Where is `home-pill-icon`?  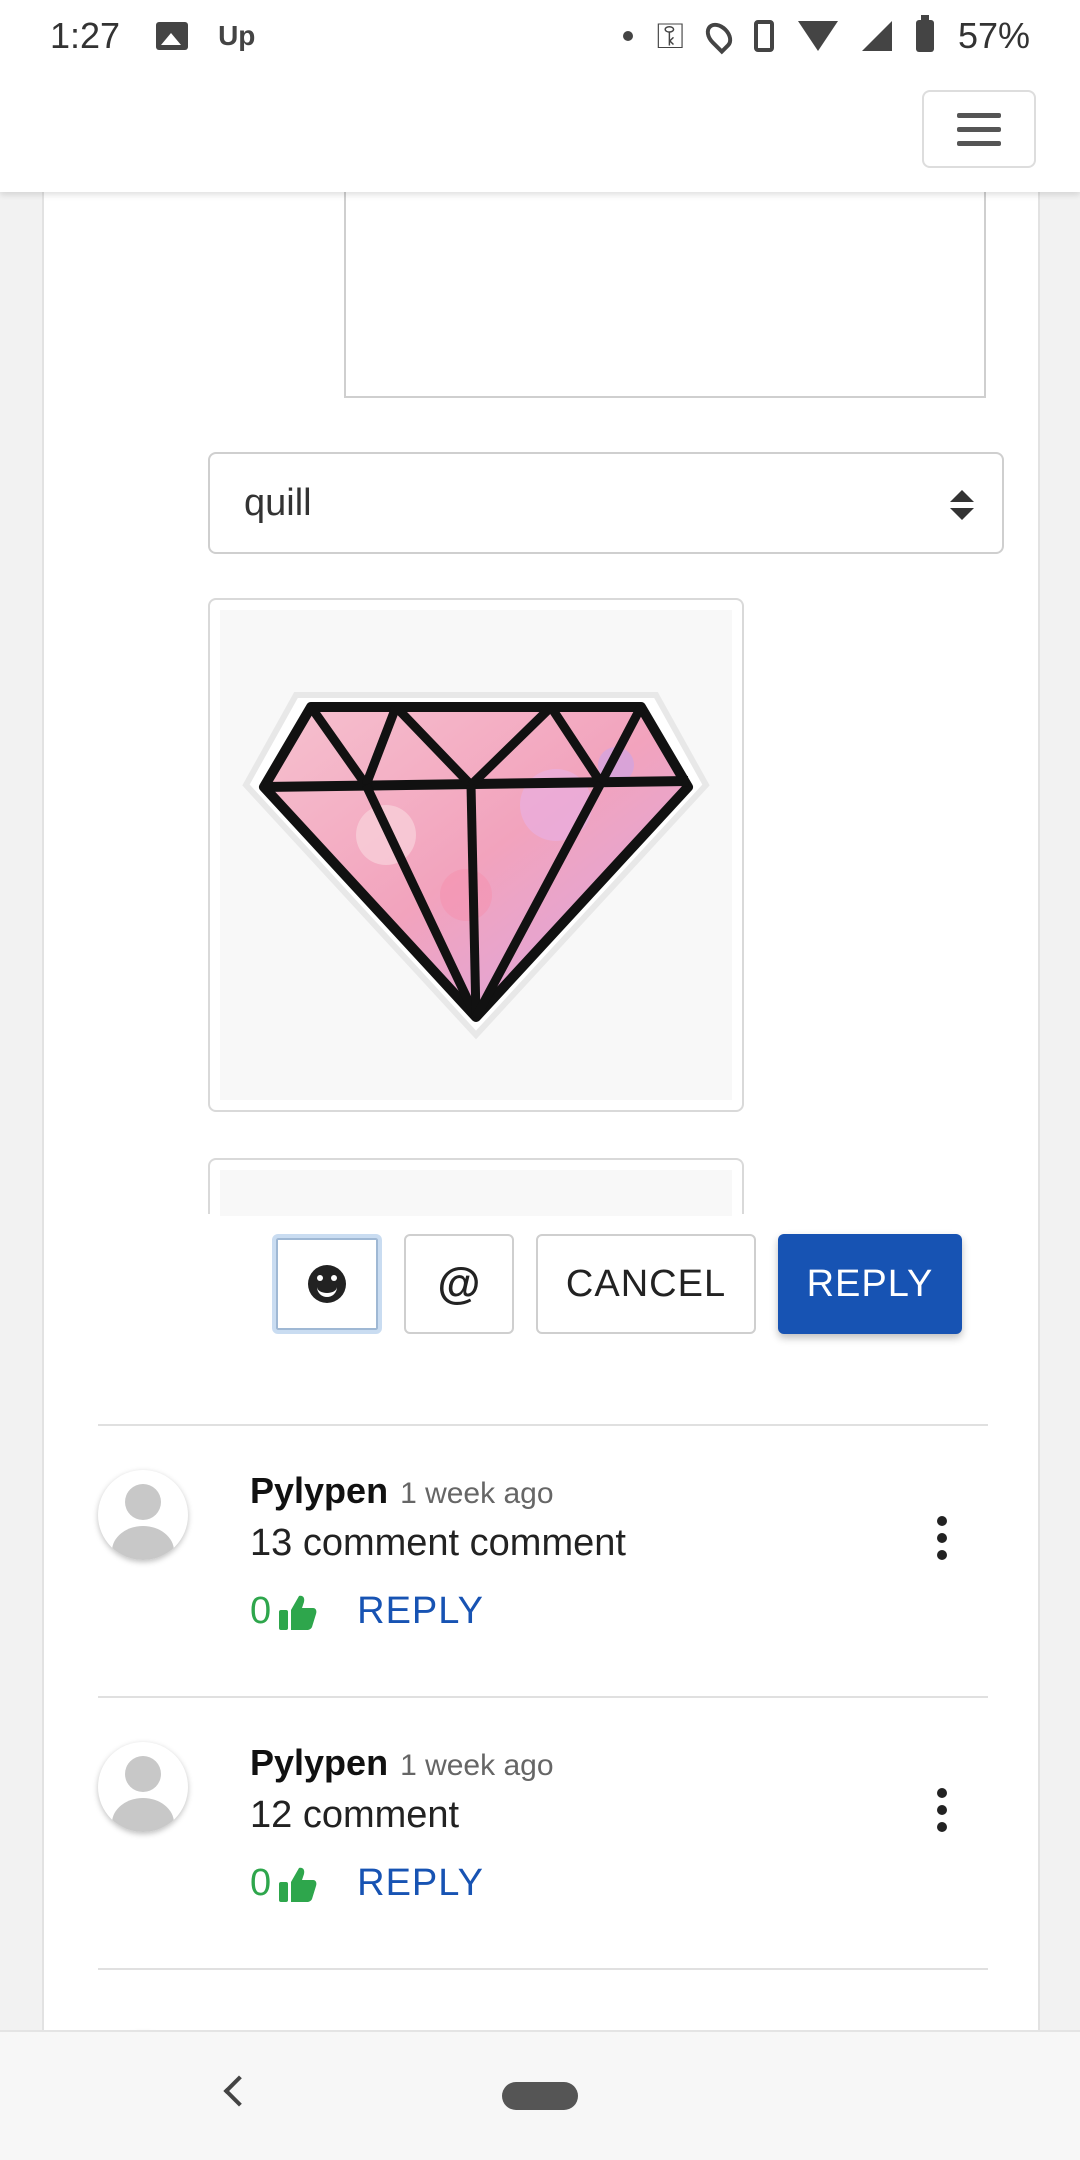
home-pill-icon is located at coordinates (540, 2096).